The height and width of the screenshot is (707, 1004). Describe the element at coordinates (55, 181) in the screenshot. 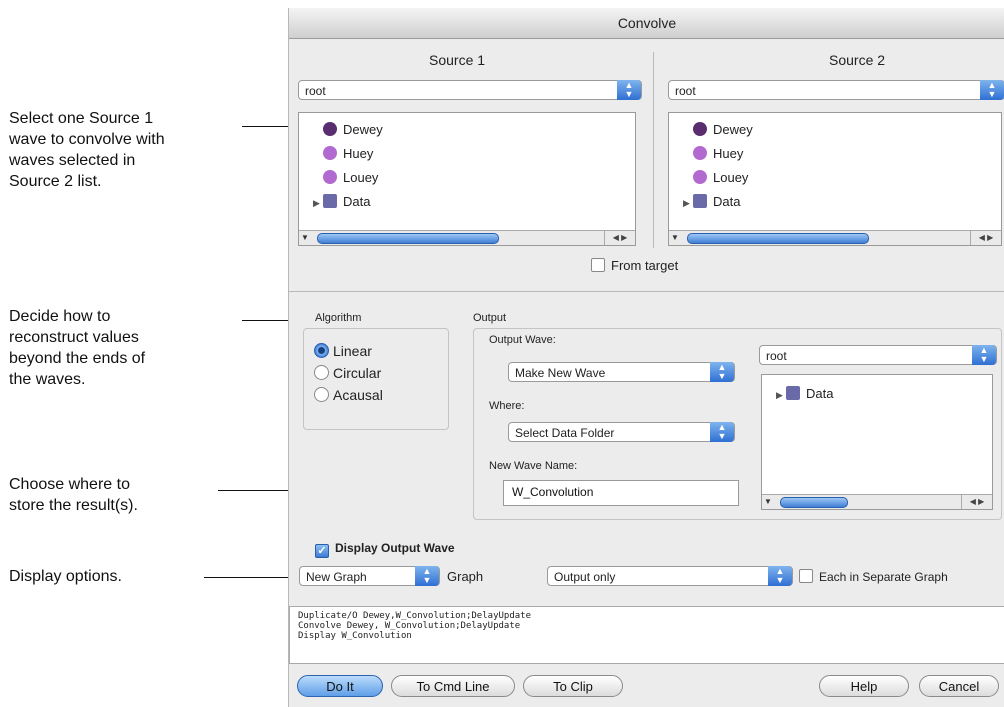

I see `annotation-text: Source 2 list.` at that location.